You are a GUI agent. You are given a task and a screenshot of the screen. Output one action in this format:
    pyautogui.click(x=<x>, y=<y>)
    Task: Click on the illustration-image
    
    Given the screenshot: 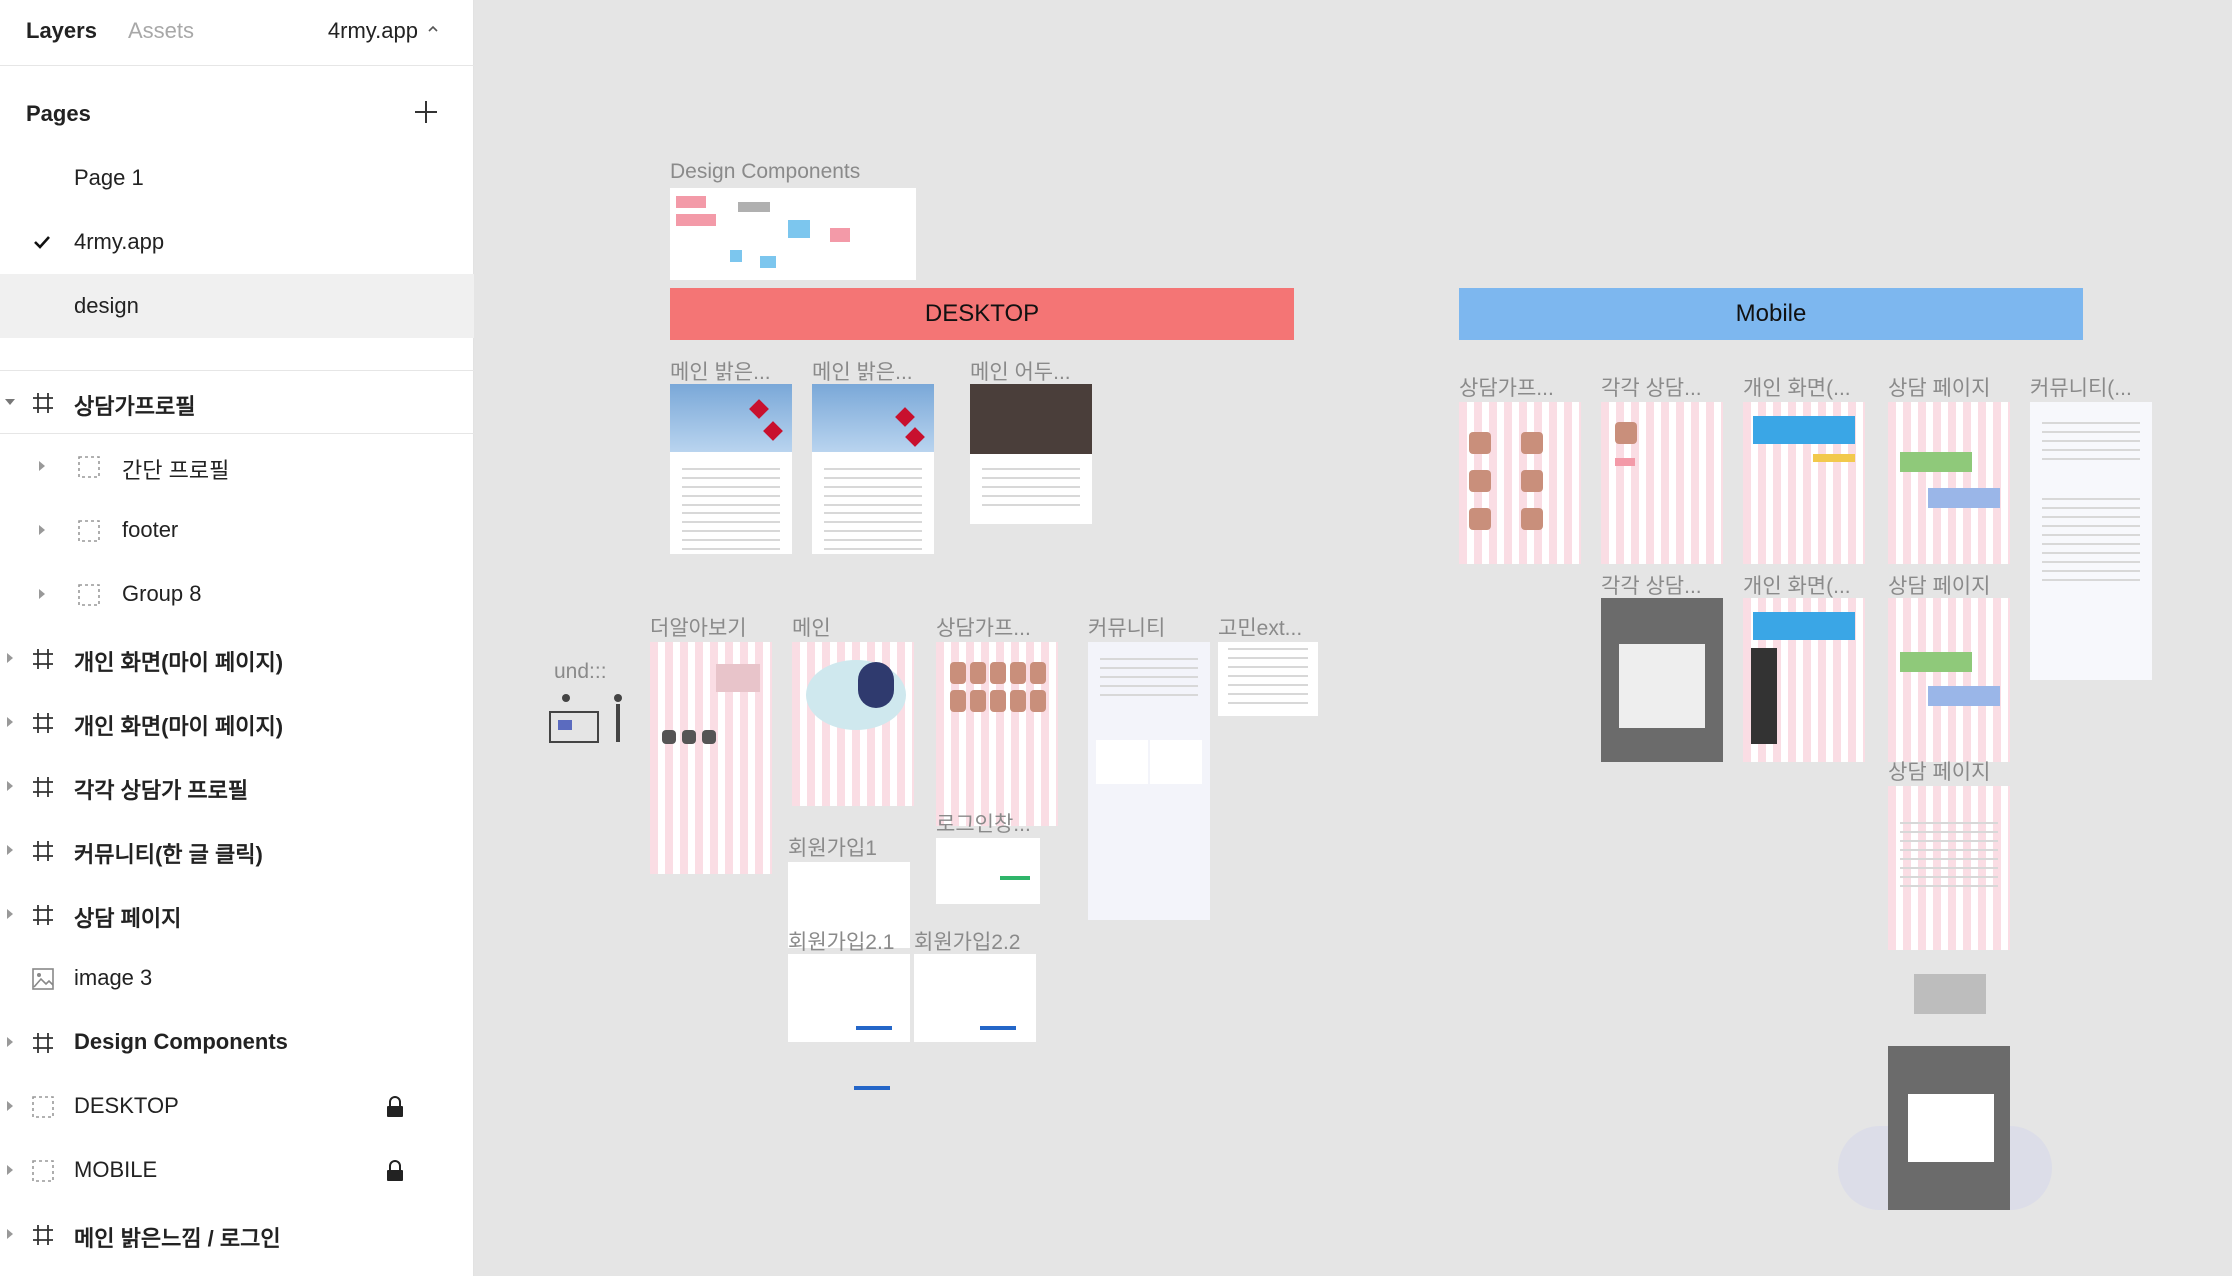 What is the action you would take?
    pyautogui.click(x=589, y=719)
    